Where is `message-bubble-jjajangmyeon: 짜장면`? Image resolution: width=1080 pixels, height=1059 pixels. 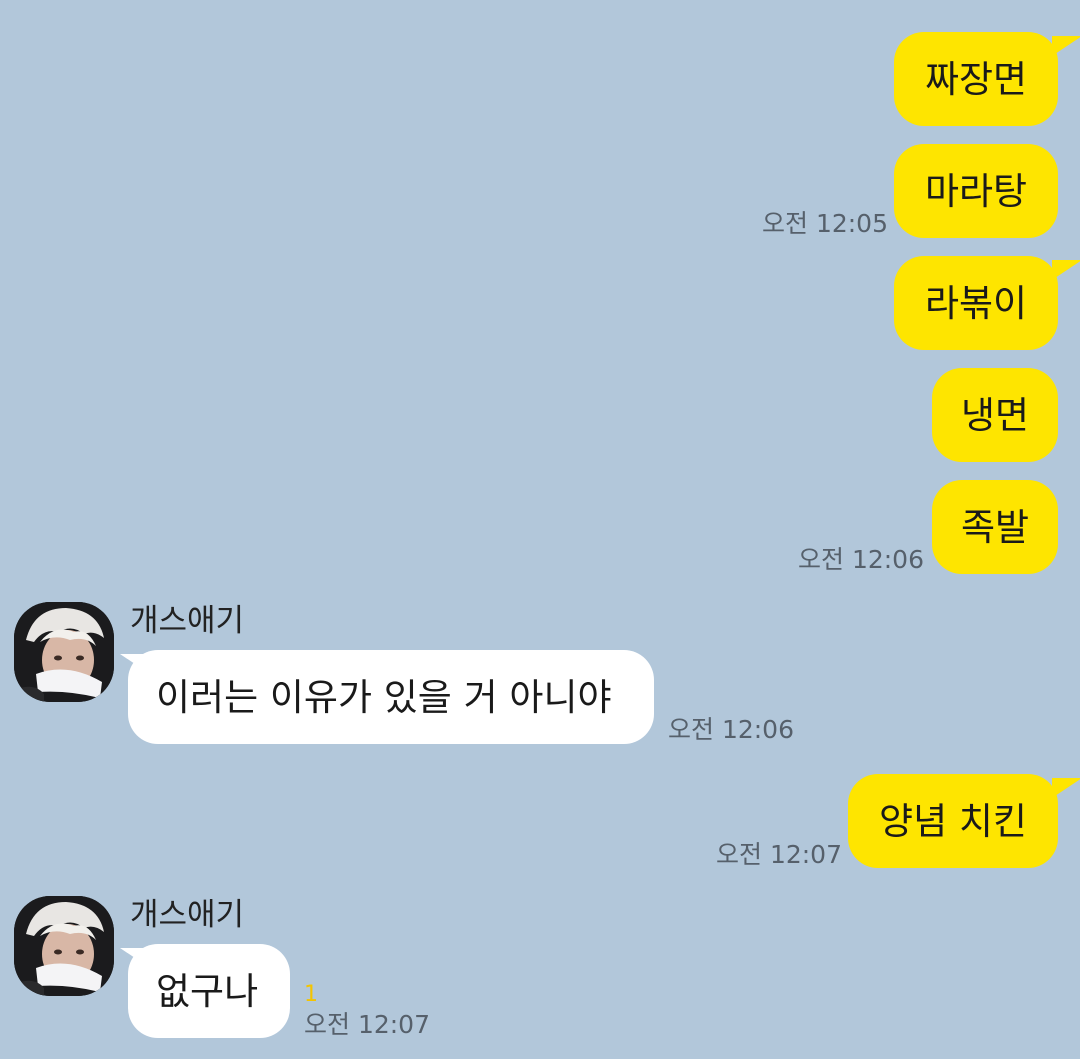
message-bubble-jjajangmyeon: 짜장면 is located at coordinates (976, 79).